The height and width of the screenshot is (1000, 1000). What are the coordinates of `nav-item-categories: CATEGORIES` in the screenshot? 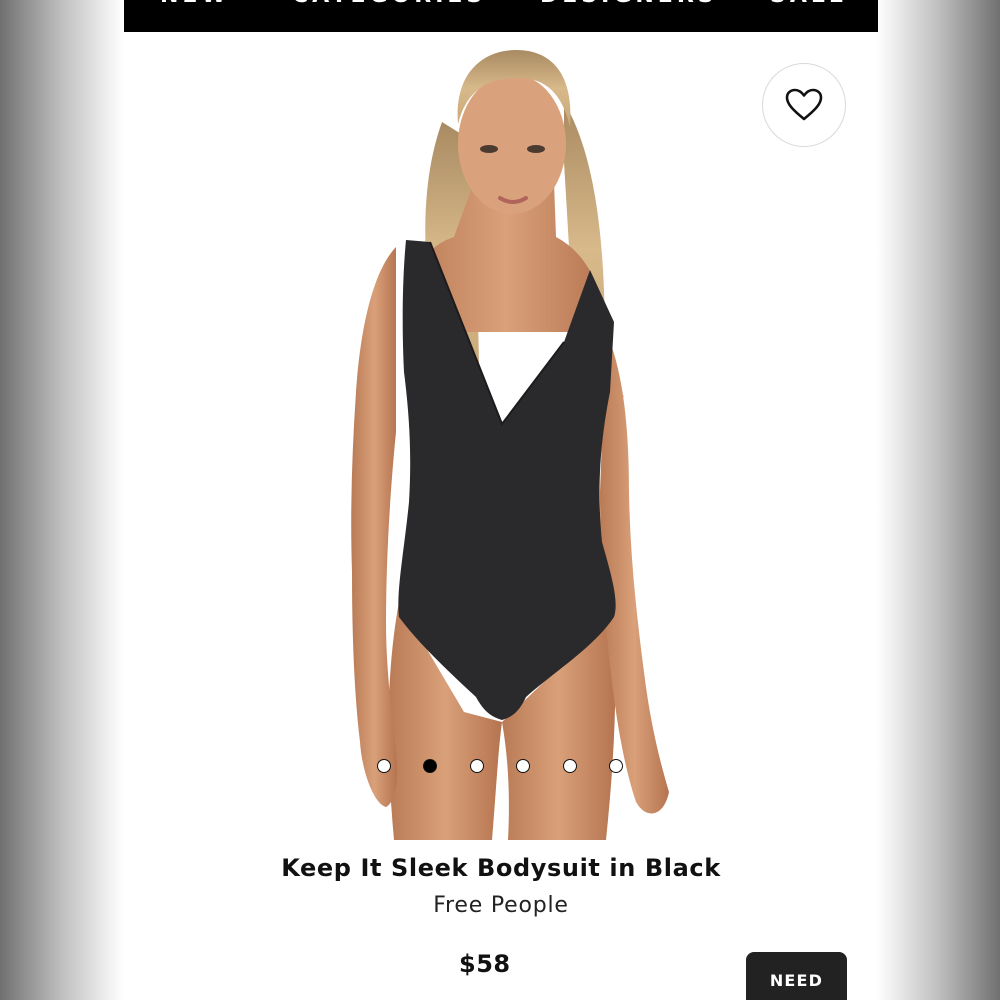 It's located at (389, 4).